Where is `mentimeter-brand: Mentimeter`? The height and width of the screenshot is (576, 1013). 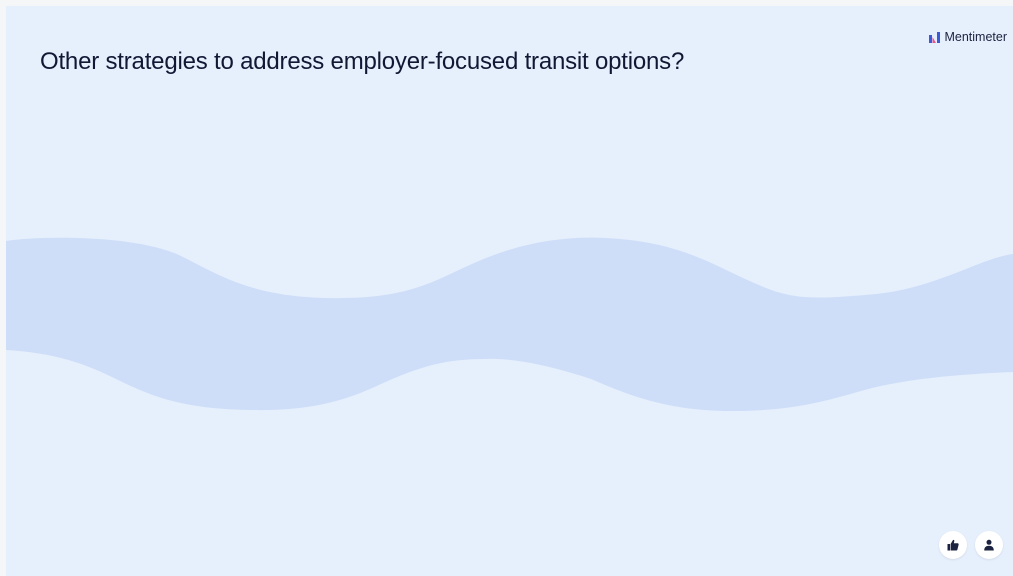
mentimeter-brand: Mentimeter is located at coordinates (968, 37).